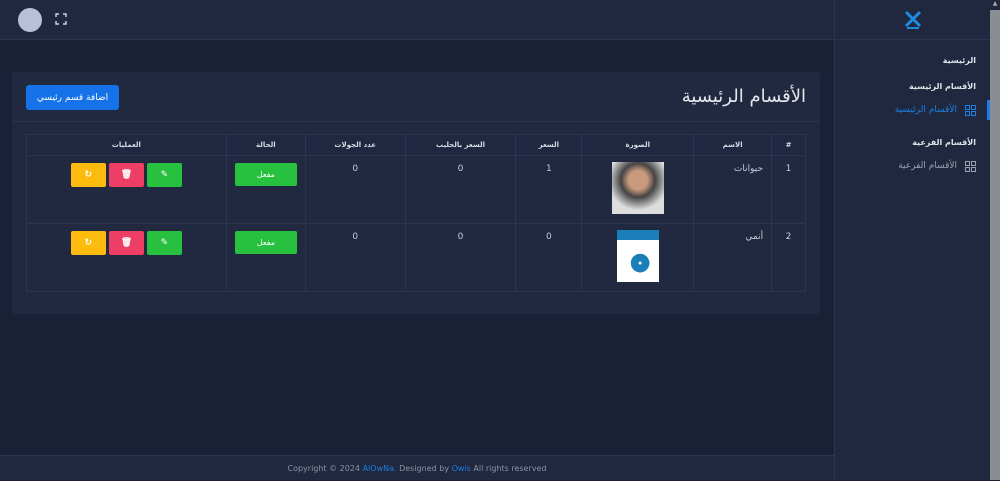  What do you see at coordinates (126, 145) in the screenshot?
I see `header-actions: العمليات` at bounding box center [126, 145].